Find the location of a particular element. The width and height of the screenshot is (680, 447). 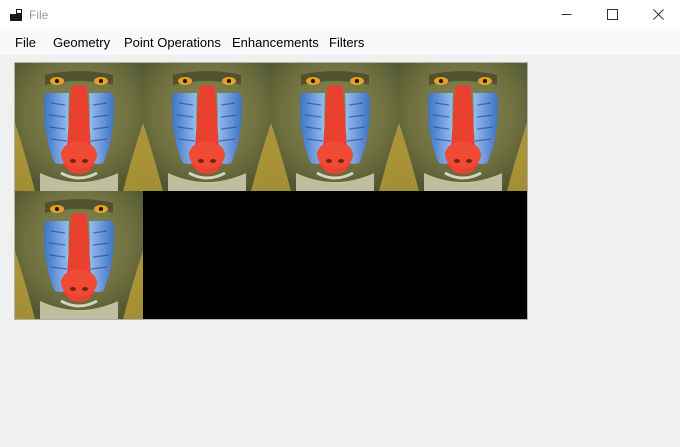

close-icon is located at coordinates (658, 16).